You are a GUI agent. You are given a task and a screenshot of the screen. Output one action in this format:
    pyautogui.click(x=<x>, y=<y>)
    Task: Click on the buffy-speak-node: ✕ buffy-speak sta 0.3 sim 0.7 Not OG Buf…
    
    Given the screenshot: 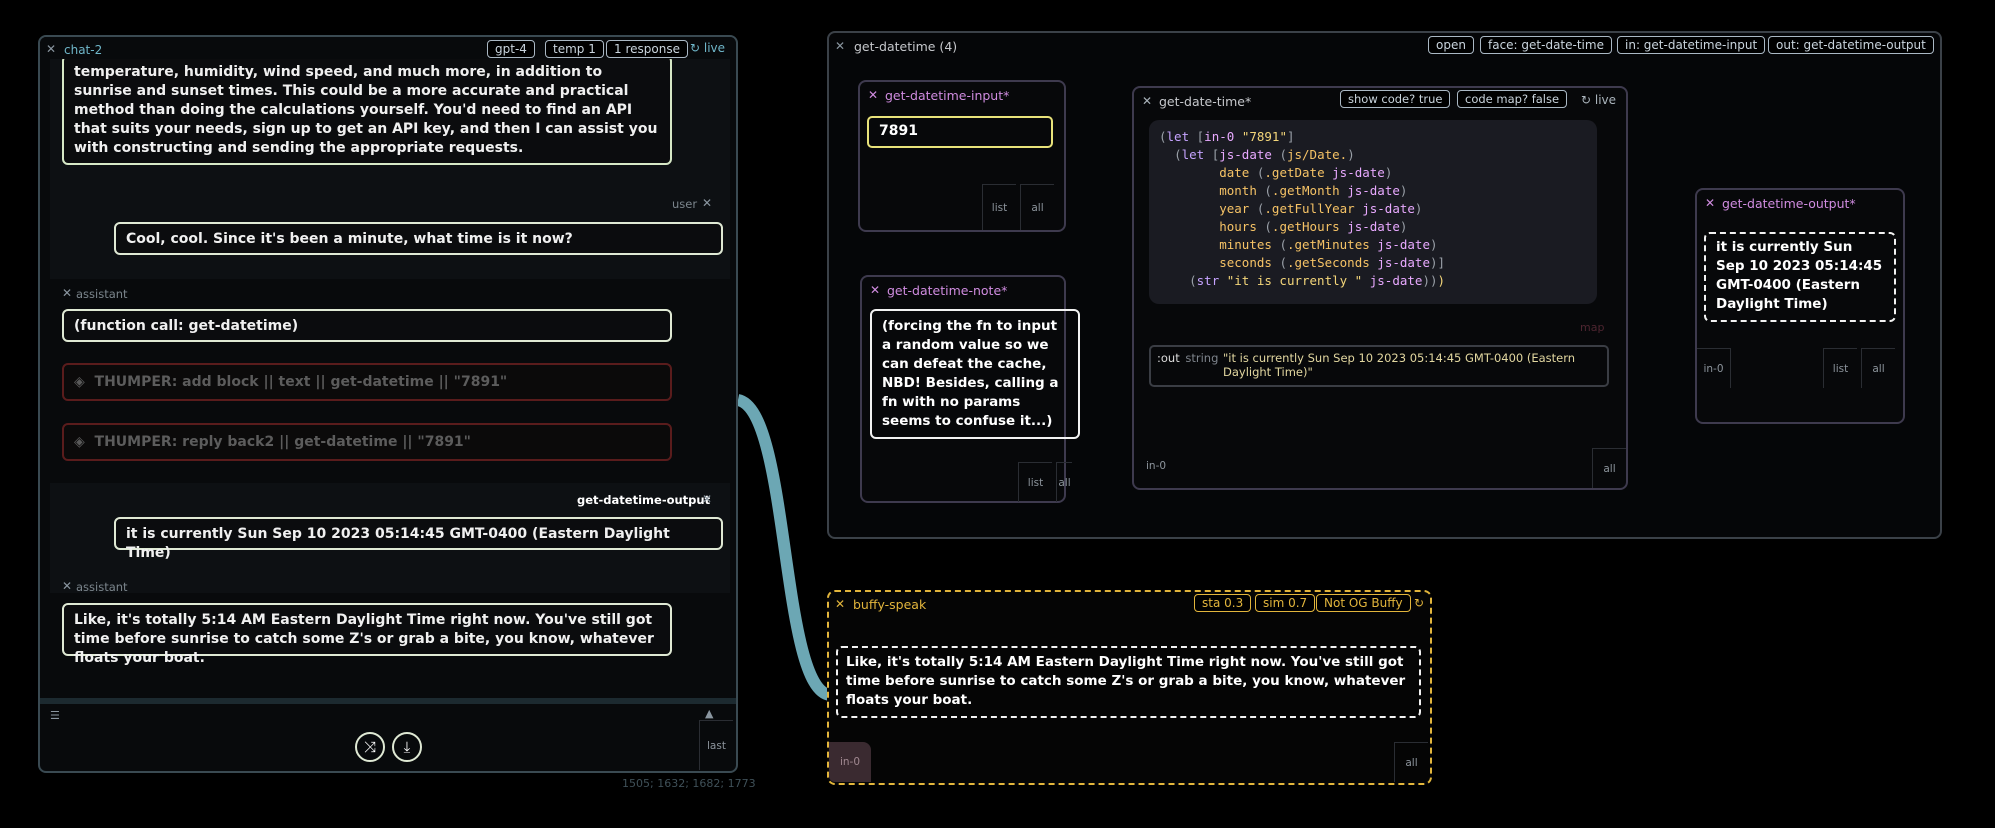 What is the action you would take?
    pyautogui.click(x=1129, y=687)
    